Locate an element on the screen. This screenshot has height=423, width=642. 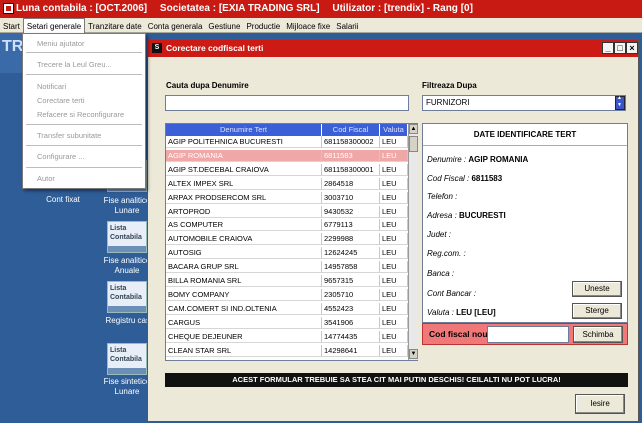
table-row: BILLA ROMANIA SRL 9657315 LEU is located at coordinates (287, 281).